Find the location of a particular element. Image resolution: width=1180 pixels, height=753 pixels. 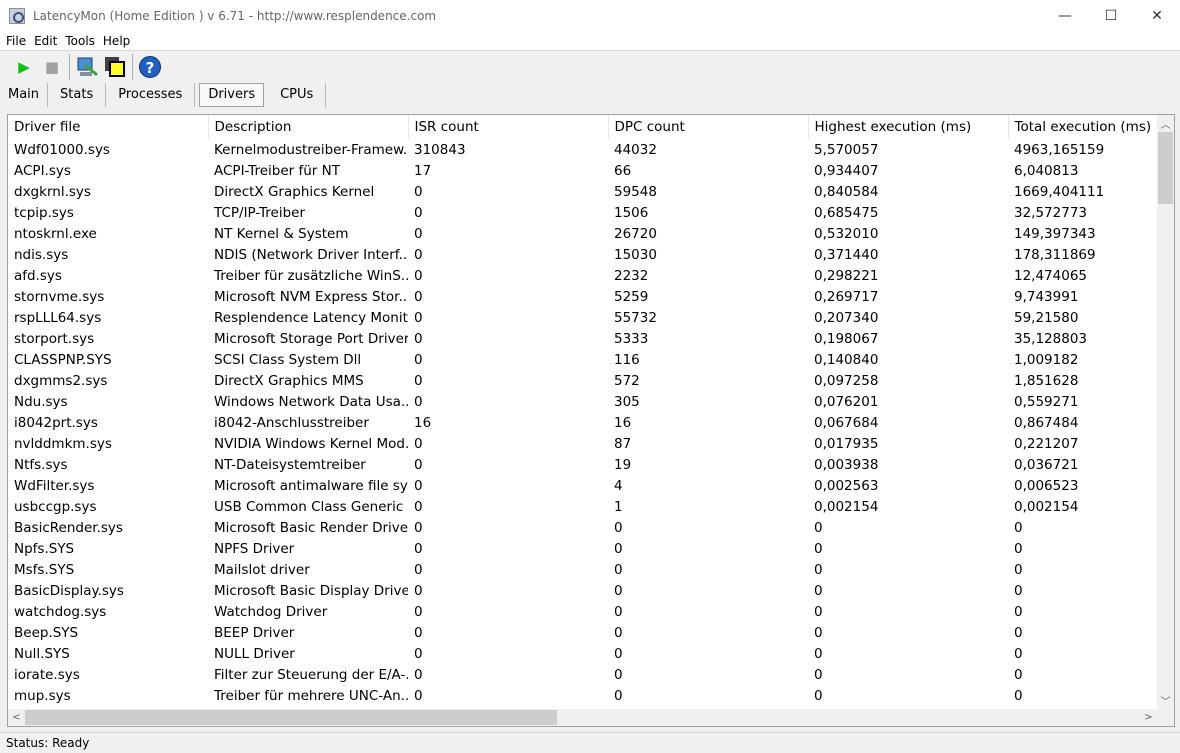

horizontal-scrollbar: < > is located at coordinates (582, 717).